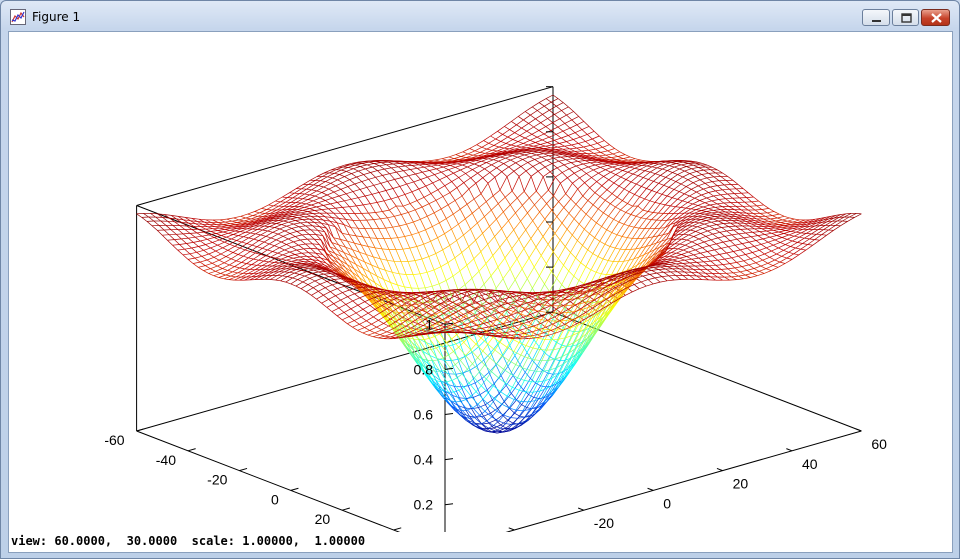  Describe the element at coordinates (876, 17) in the screenshot. I see `minimize-button` at that location.